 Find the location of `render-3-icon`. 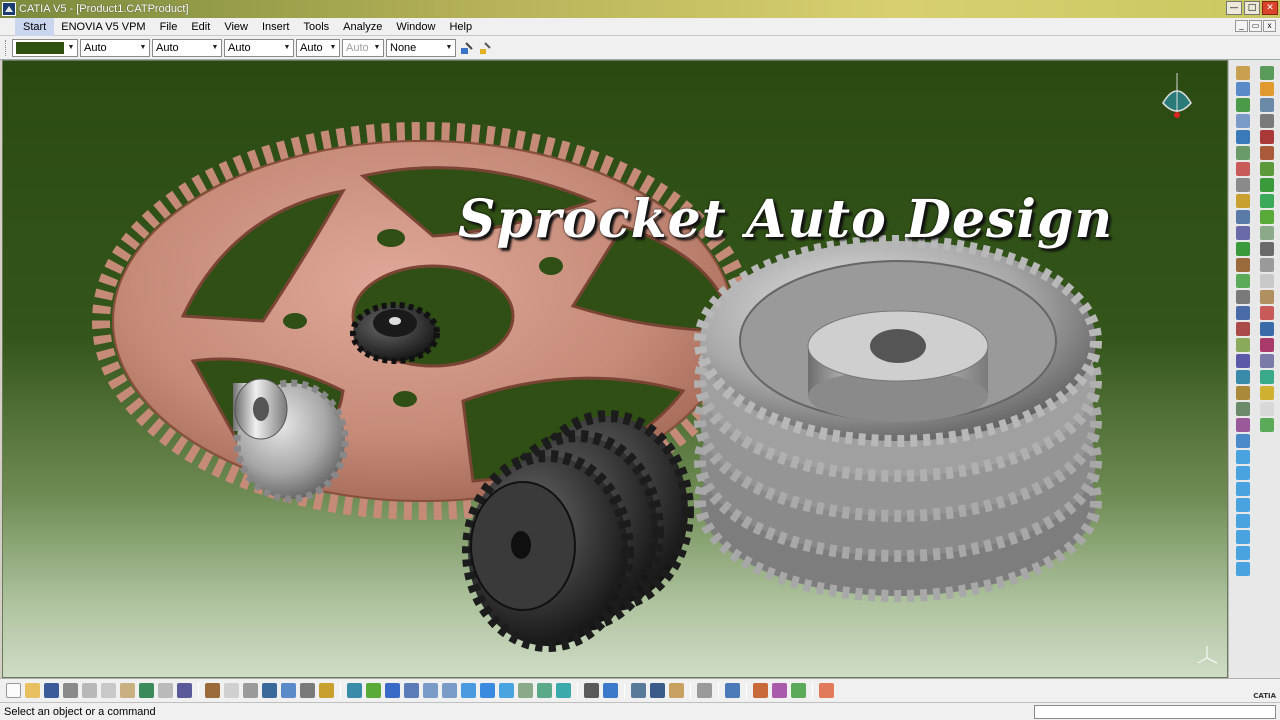

render-3-icon is located at coordinates (798, 690).